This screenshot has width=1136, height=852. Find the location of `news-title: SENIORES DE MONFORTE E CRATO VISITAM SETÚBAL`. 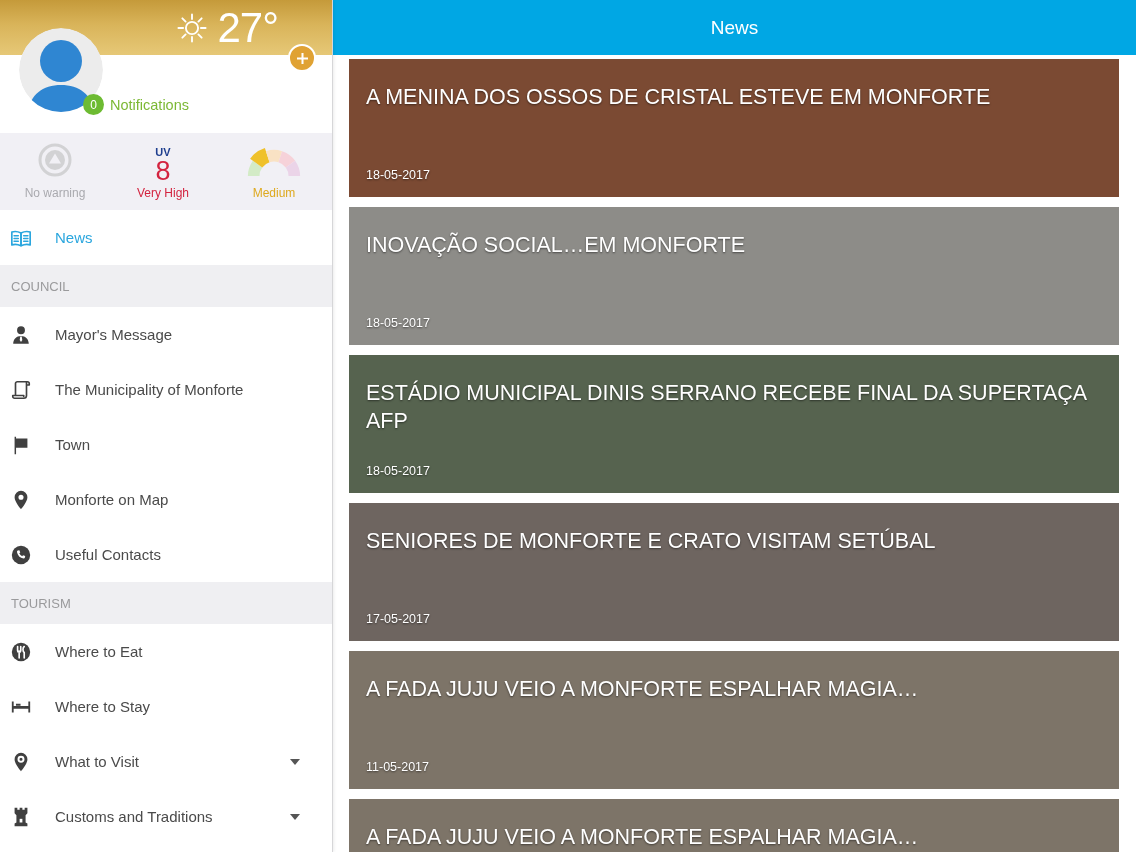

news-title: SENIORES DE MONFORTE E CRATO VISITAM SETÚBAL is located at coordinates (651, 541).